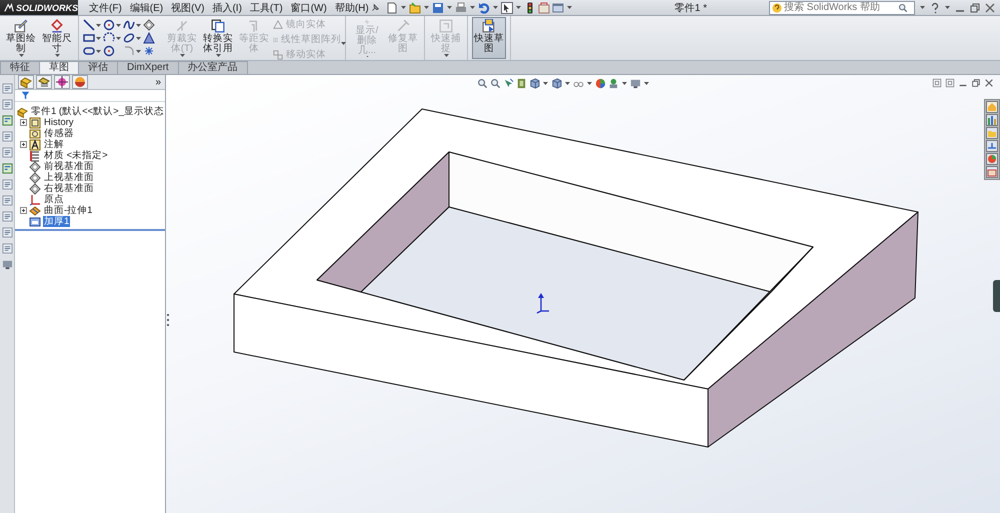  What do you see at coordinates (188, 7) in the screenshot?
I see `menu-item: 视图(V)` at bounding box center [188, 7].